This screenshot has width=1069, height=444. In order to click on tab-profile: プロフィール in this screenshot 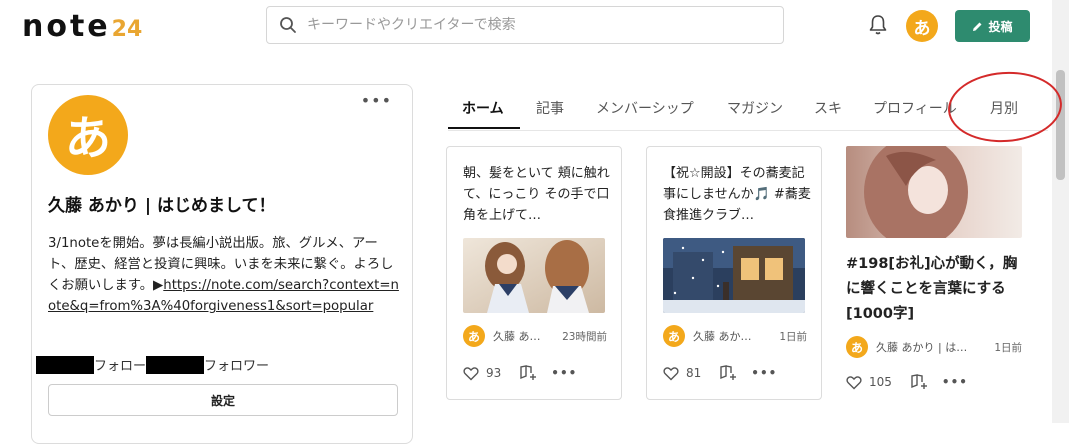, I will do `click(915, 108)`.